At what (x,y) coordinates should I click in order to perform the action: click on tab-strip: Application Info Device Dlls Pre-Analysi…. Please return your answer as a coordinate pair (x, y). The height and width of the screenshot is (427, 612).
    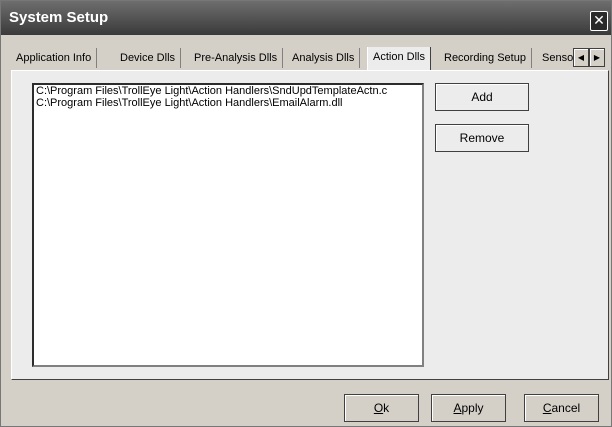
    Looking at the image, I should click on (308, 58).